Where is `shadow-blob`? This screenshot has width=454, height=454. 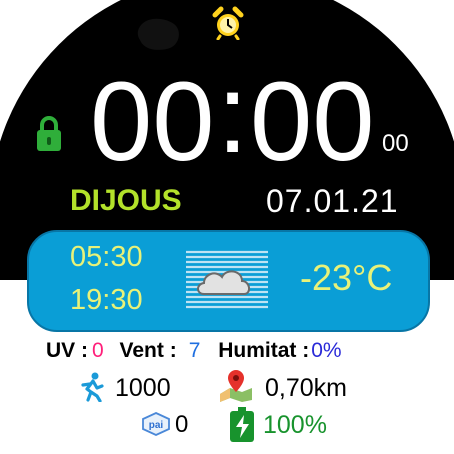 shadow-blob is located at coordinates (158, 34).